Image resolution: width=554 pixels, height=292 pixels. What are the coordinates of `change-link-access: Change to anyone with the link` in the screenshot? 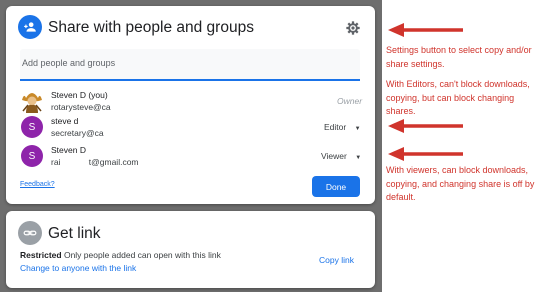 It's located at (78, 268).